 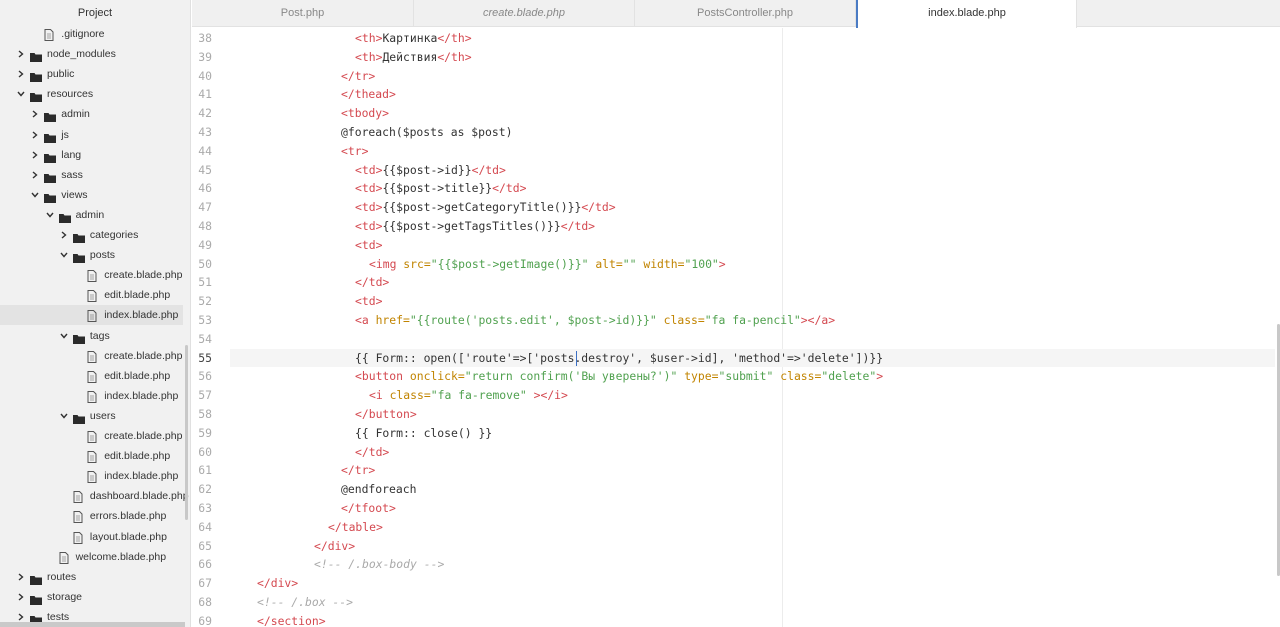 I want to click on code-line: 47 <td>{{$post->getCategoryTitle()}}</td>, so click(x=736, y=207).